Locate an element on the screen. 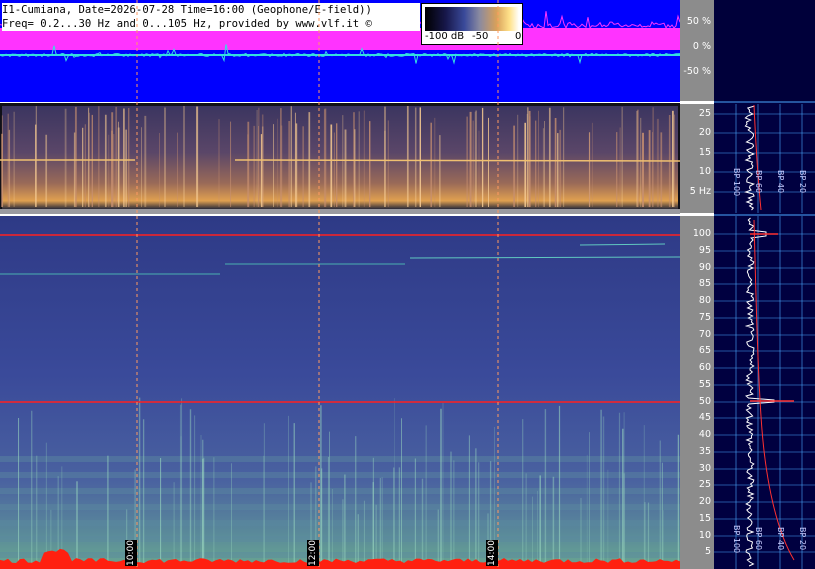 The width and height of the screenshot is (815, 569). high-freq-axis-tick-label: 60 is located at coordinates (704, 367).